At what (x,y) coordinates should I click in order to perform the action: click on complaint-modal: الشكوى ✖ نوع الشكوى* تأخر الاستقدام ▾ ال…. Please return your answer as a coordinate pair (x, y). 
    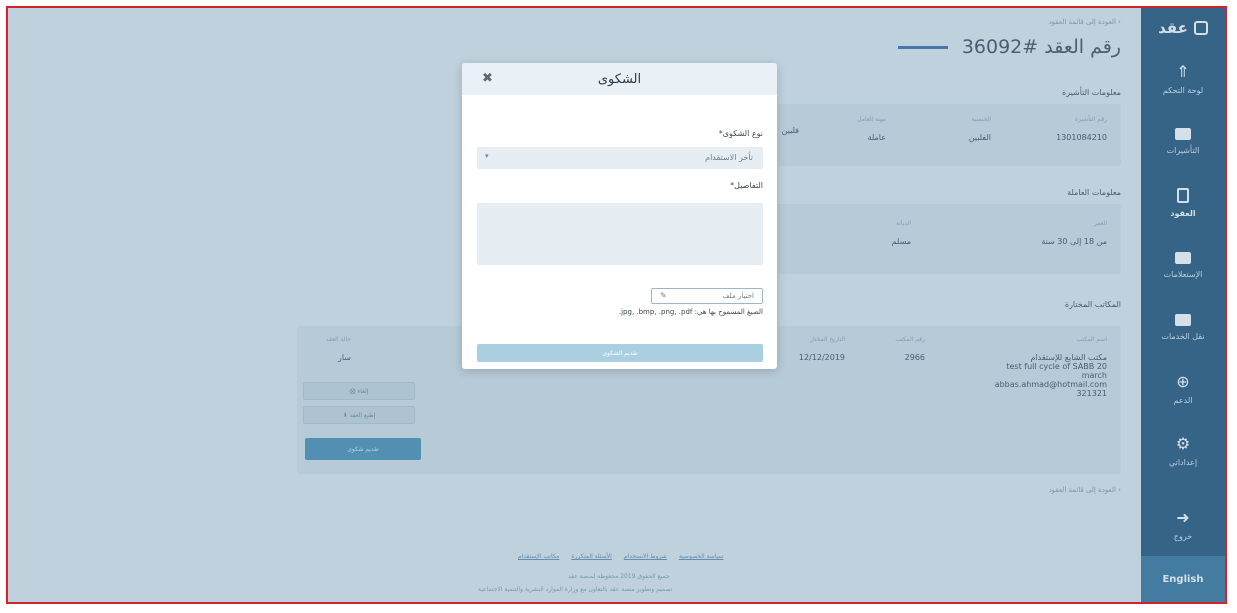
    Looking at the image, I should click on (619, 216).